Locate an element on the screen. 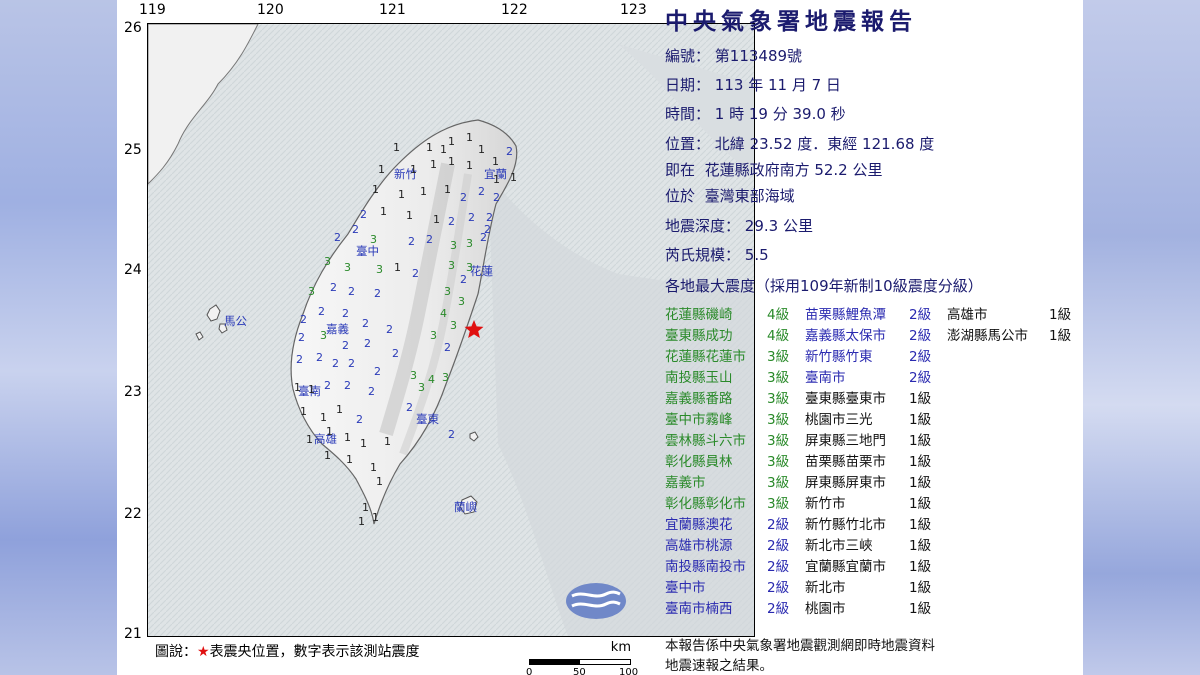 The image size is (1200, 675). intensity-place: 臺東縣臺東市 is located at coordinates (845, 399).